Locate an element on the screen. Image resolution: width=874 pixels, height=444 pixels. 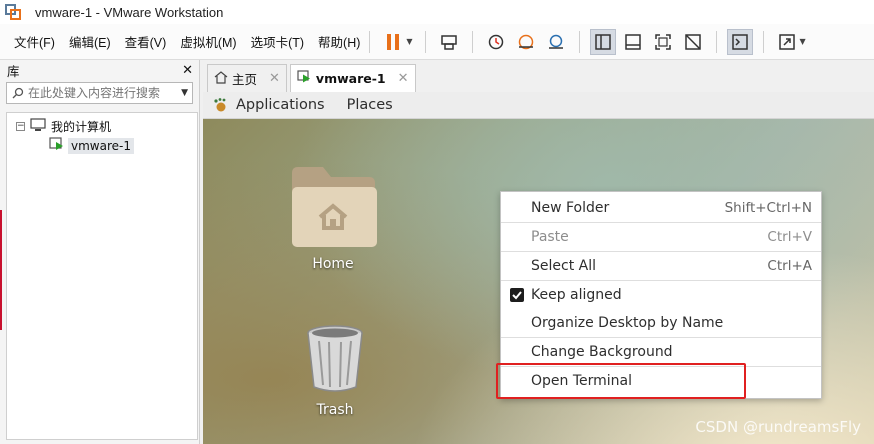
menu-item-keep-aligned: Keep aligned is located at coordinates (661, 295).